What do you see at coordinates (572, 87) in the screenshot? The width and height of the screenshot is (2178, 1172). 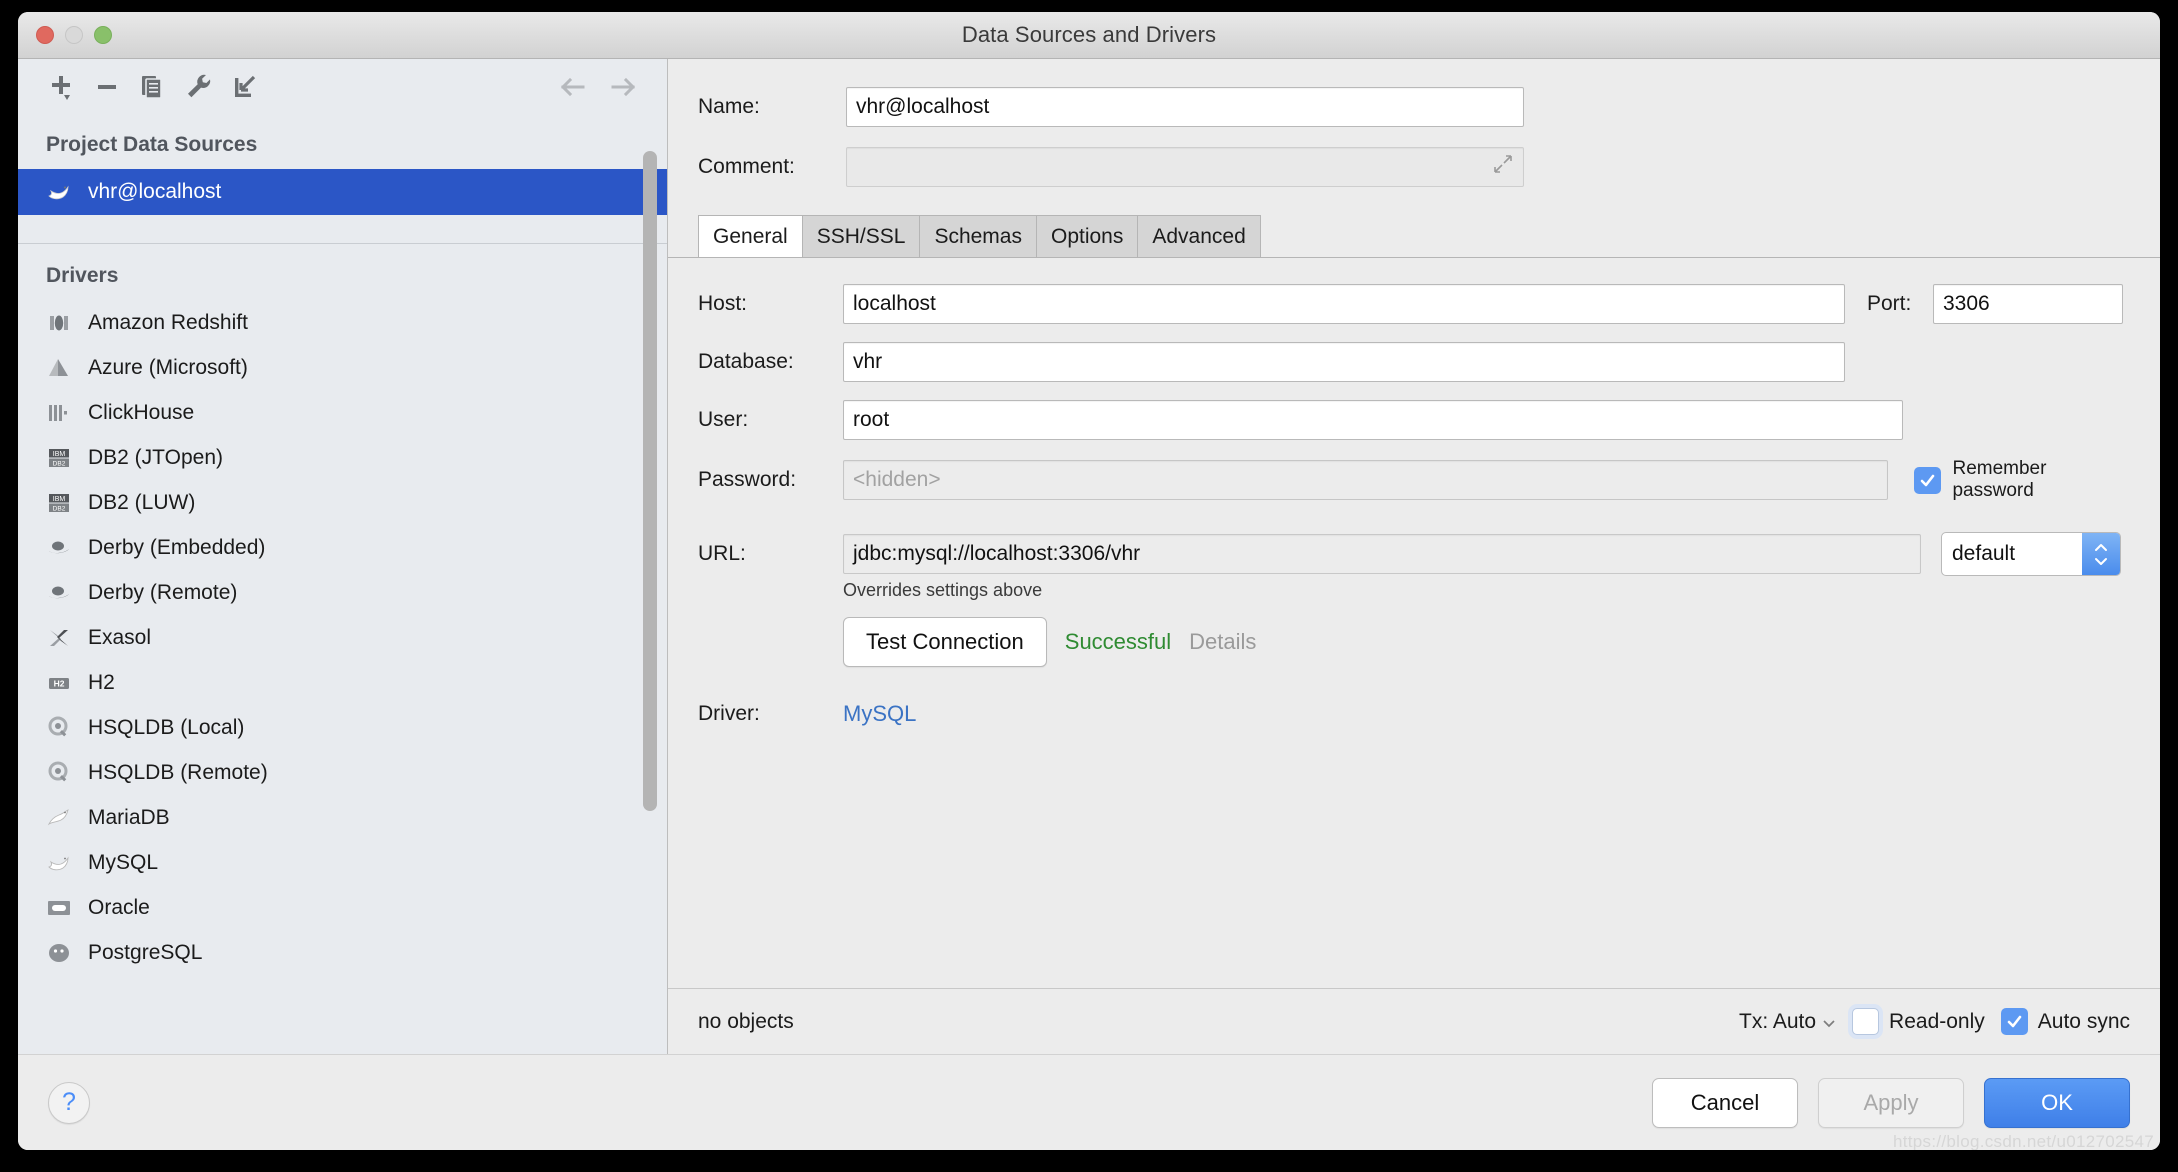 I see `arrow-left-icon` at bounding box center [572, 87].